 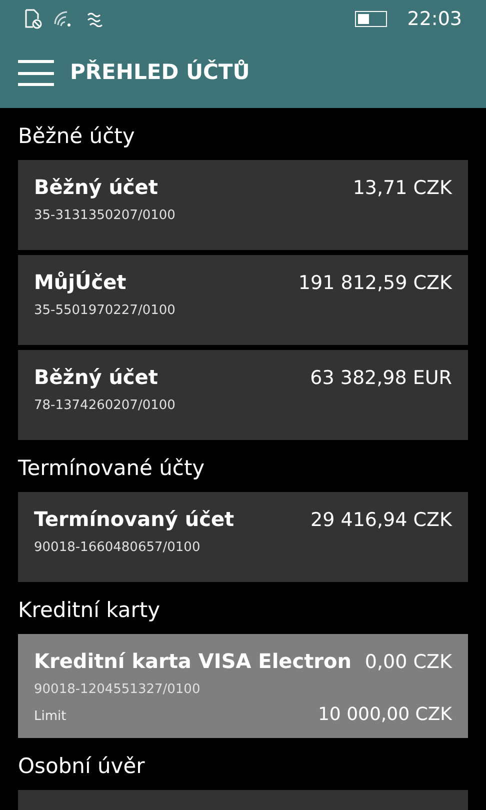 What do you see at coordinates (134, 519) in the screenshot?
I see `account-name: Termínovaný účet` at bounding box center [134, 519].